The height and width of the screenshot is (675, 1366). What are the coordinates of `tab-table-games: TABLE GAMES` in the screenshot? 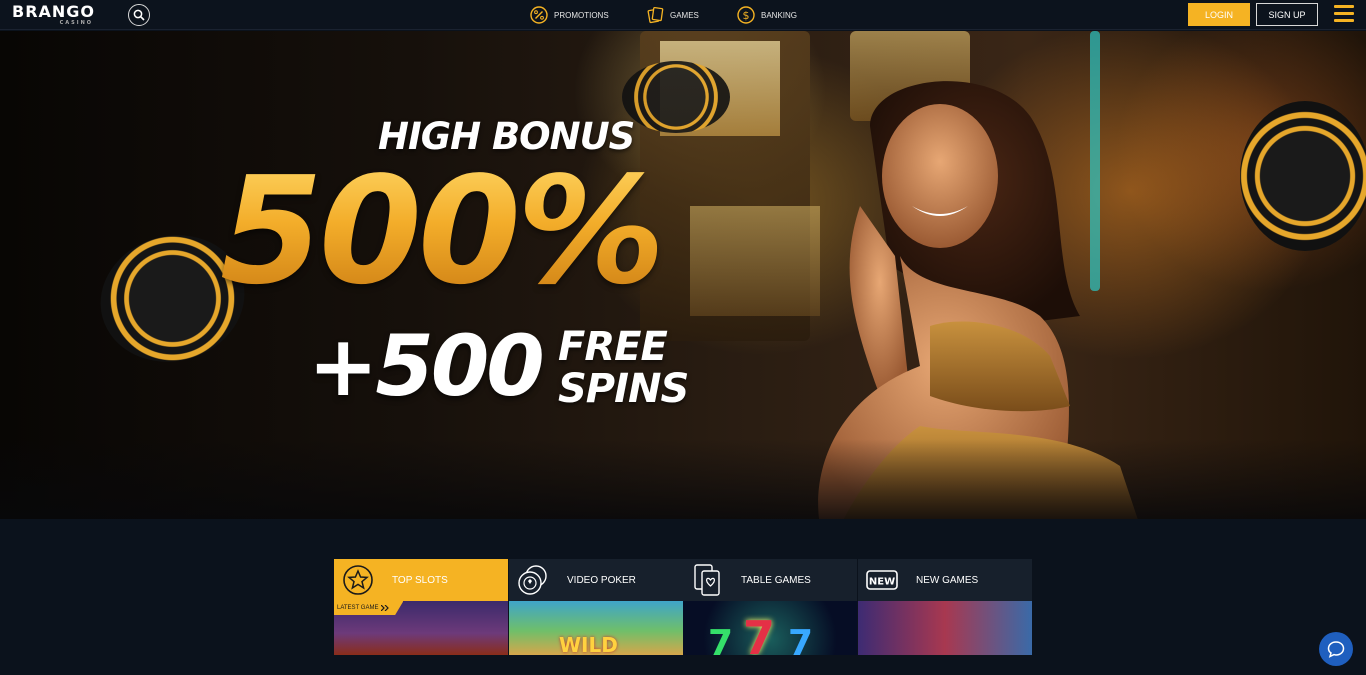 It's located at (770, 580).